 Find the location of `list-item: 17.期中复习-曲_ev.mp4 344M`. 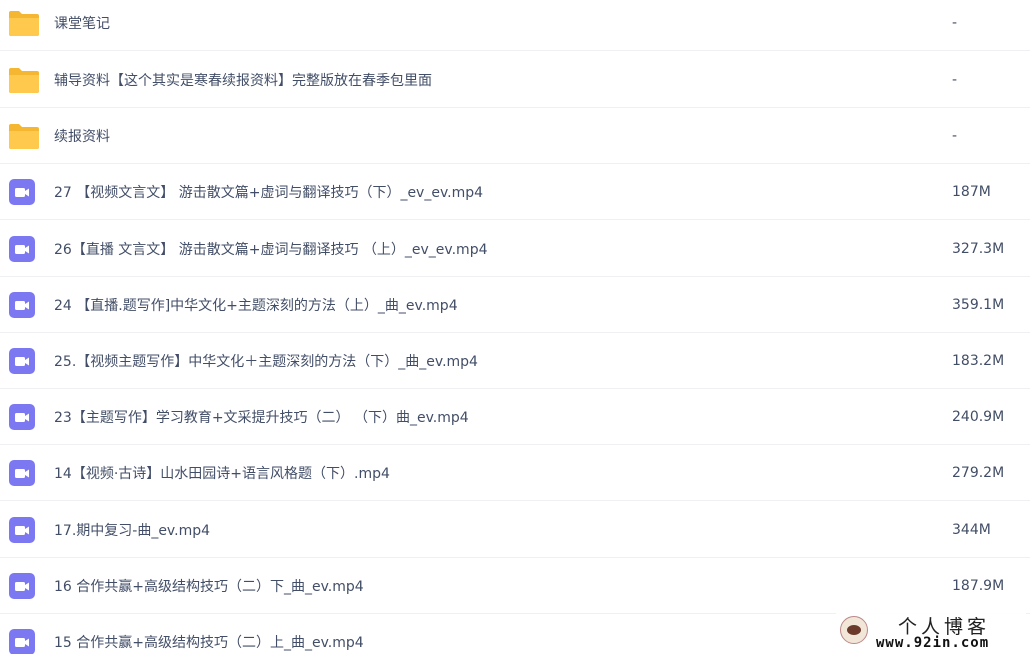

list-item: 17.期中复习-曲_ev.mp4 344M is located at coordinates (515, 530).